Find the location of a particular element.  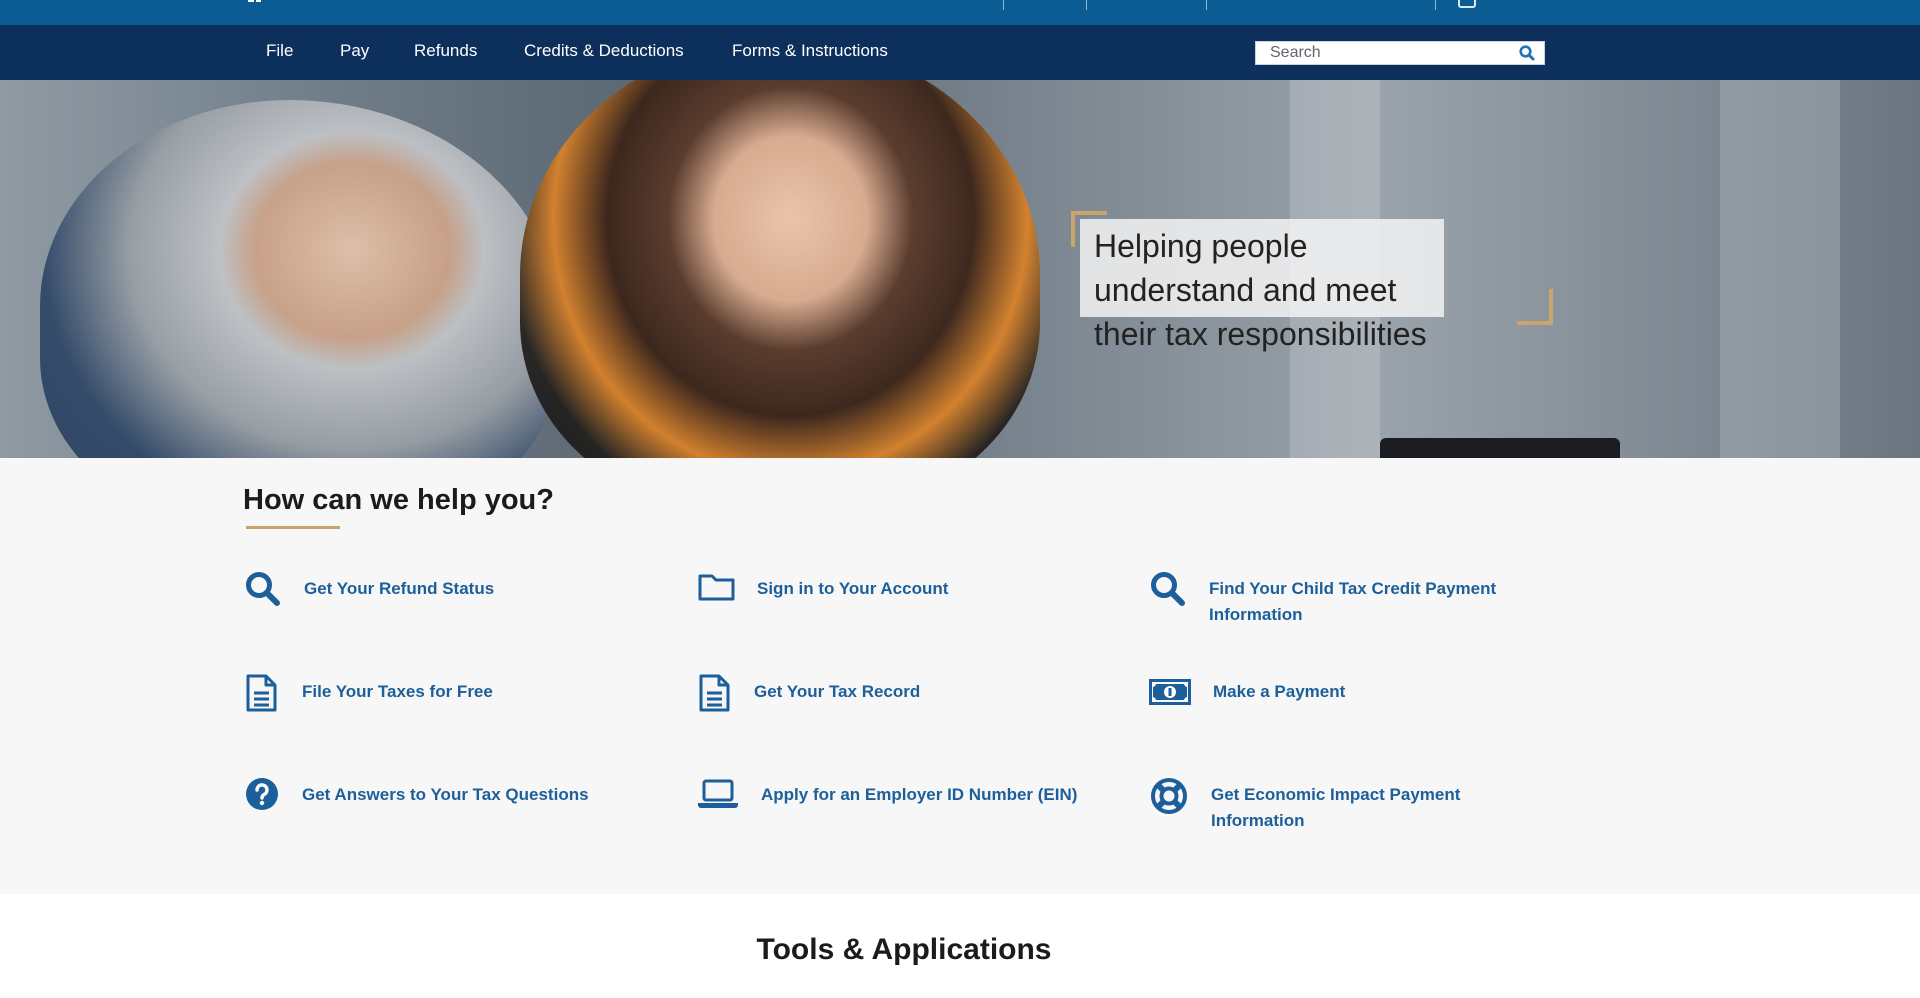

nav-item-file: File is located at coordinates (279, 52).